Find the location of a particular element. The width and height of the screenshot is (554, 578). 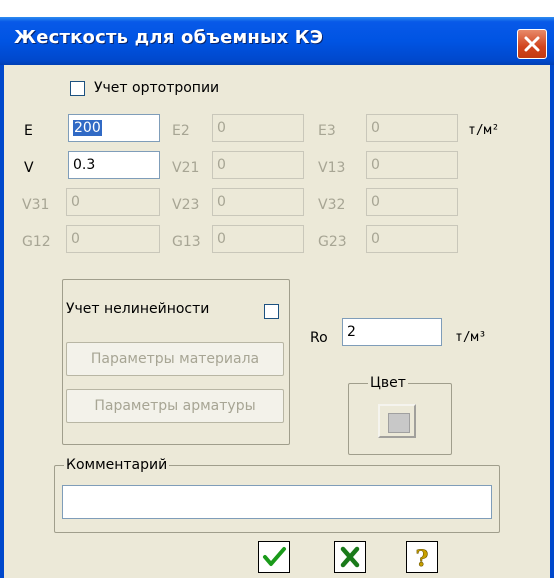

e3-label: E3 is located at coordinates (327, 131).